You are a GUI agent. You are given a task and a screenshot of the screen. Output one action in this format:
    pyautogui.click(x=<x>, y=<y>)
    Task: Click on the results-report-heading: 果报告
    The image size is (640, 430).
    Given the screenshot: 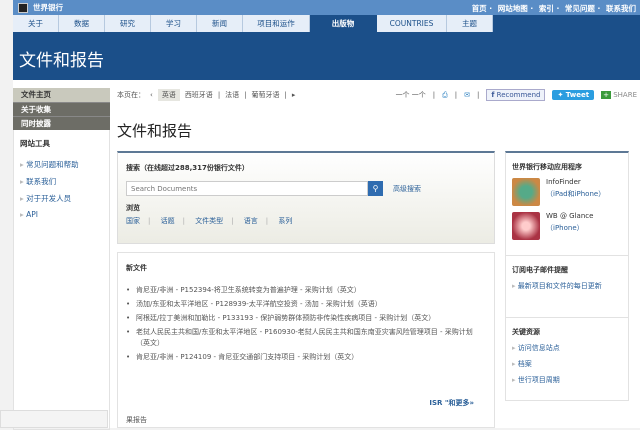 What is the action you would take?
    pyautogui.click(x=136, y=420)
    